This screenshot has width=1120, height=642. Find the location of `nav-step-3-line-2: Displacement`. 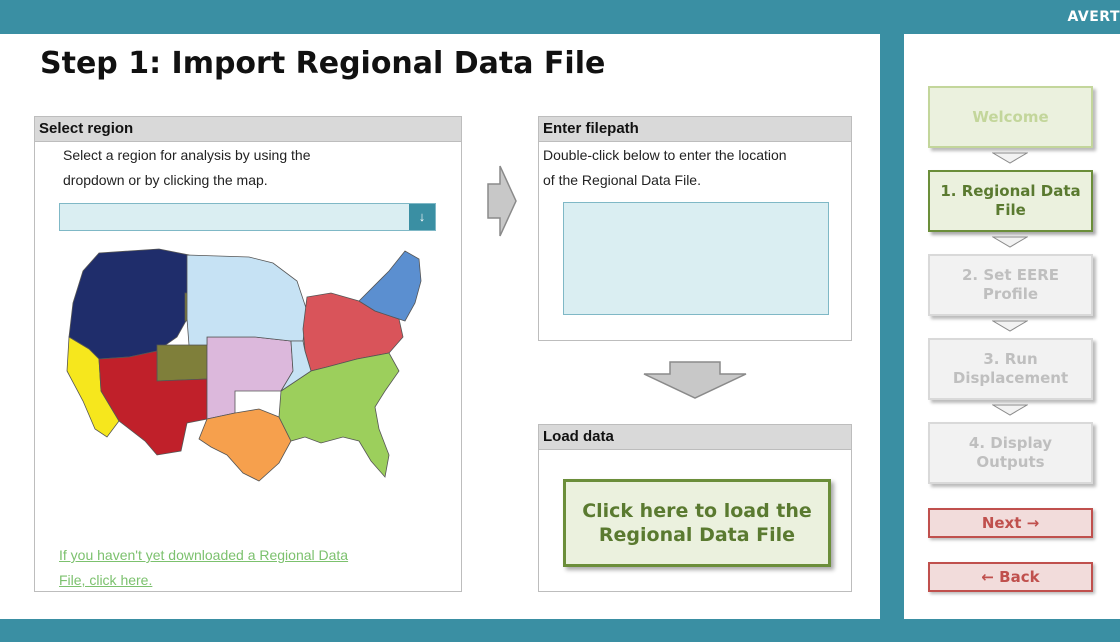

nav-step-3-line-2: Displacement is located at coordinates (1010, 378).